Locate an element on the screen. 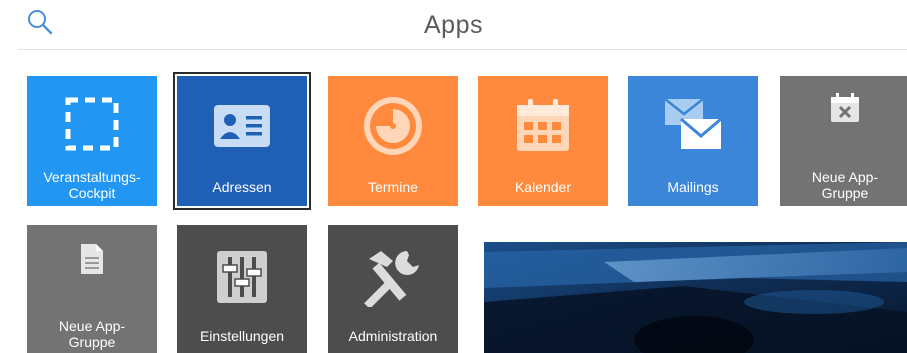 The width and height of the screenshot is (907, 353). header: Apps is located at coordinates (453, 25).